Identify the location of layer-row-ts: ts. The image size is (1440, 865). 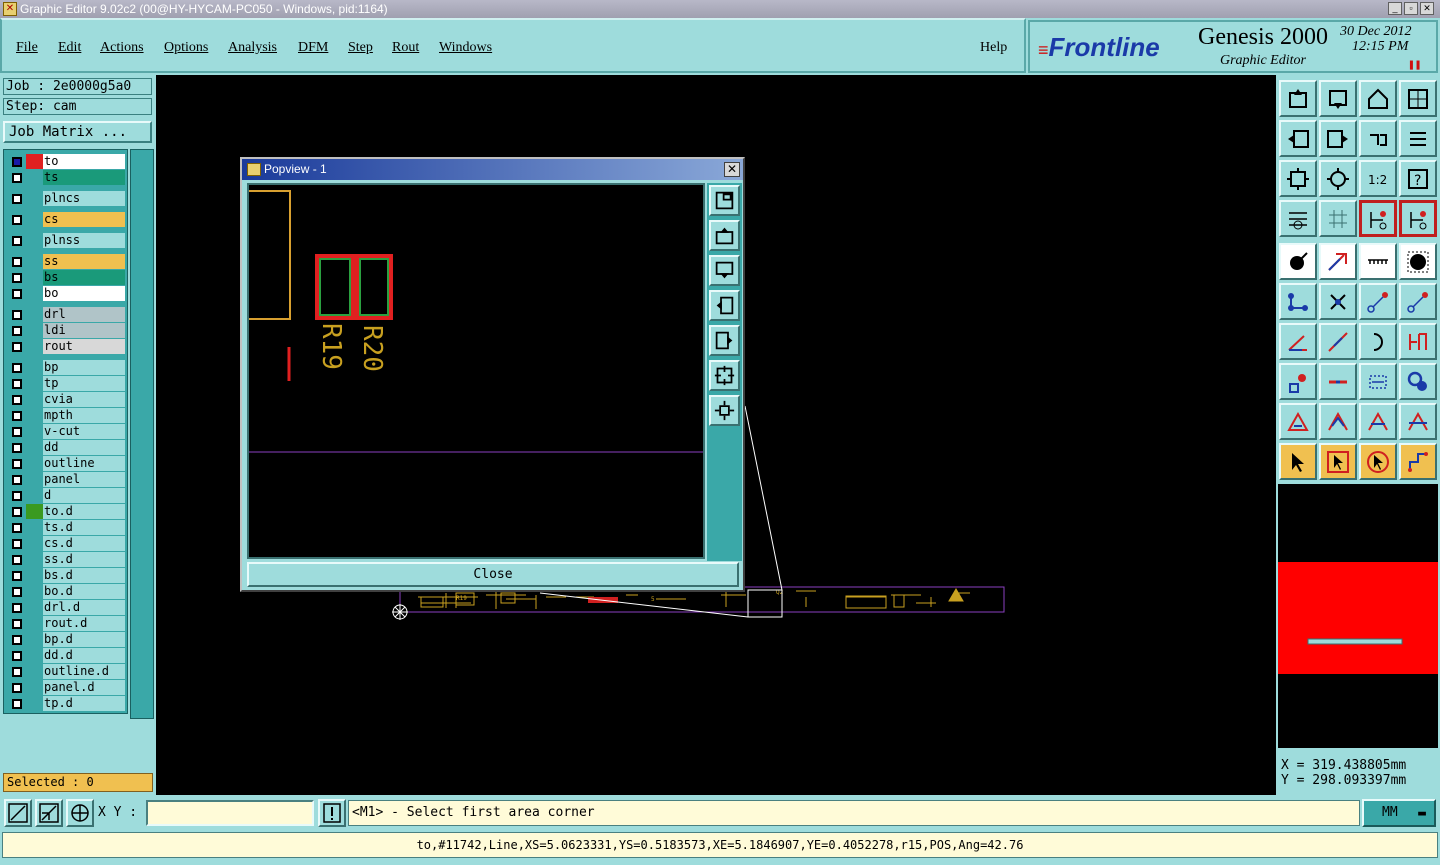
(66, 177).